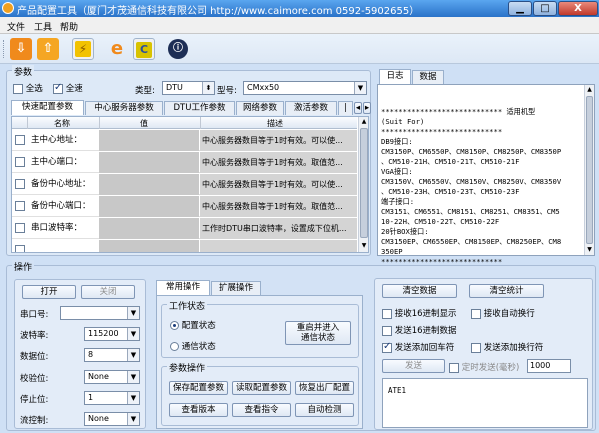  I want to click on parity-select: None ▼, so click(112, 377).